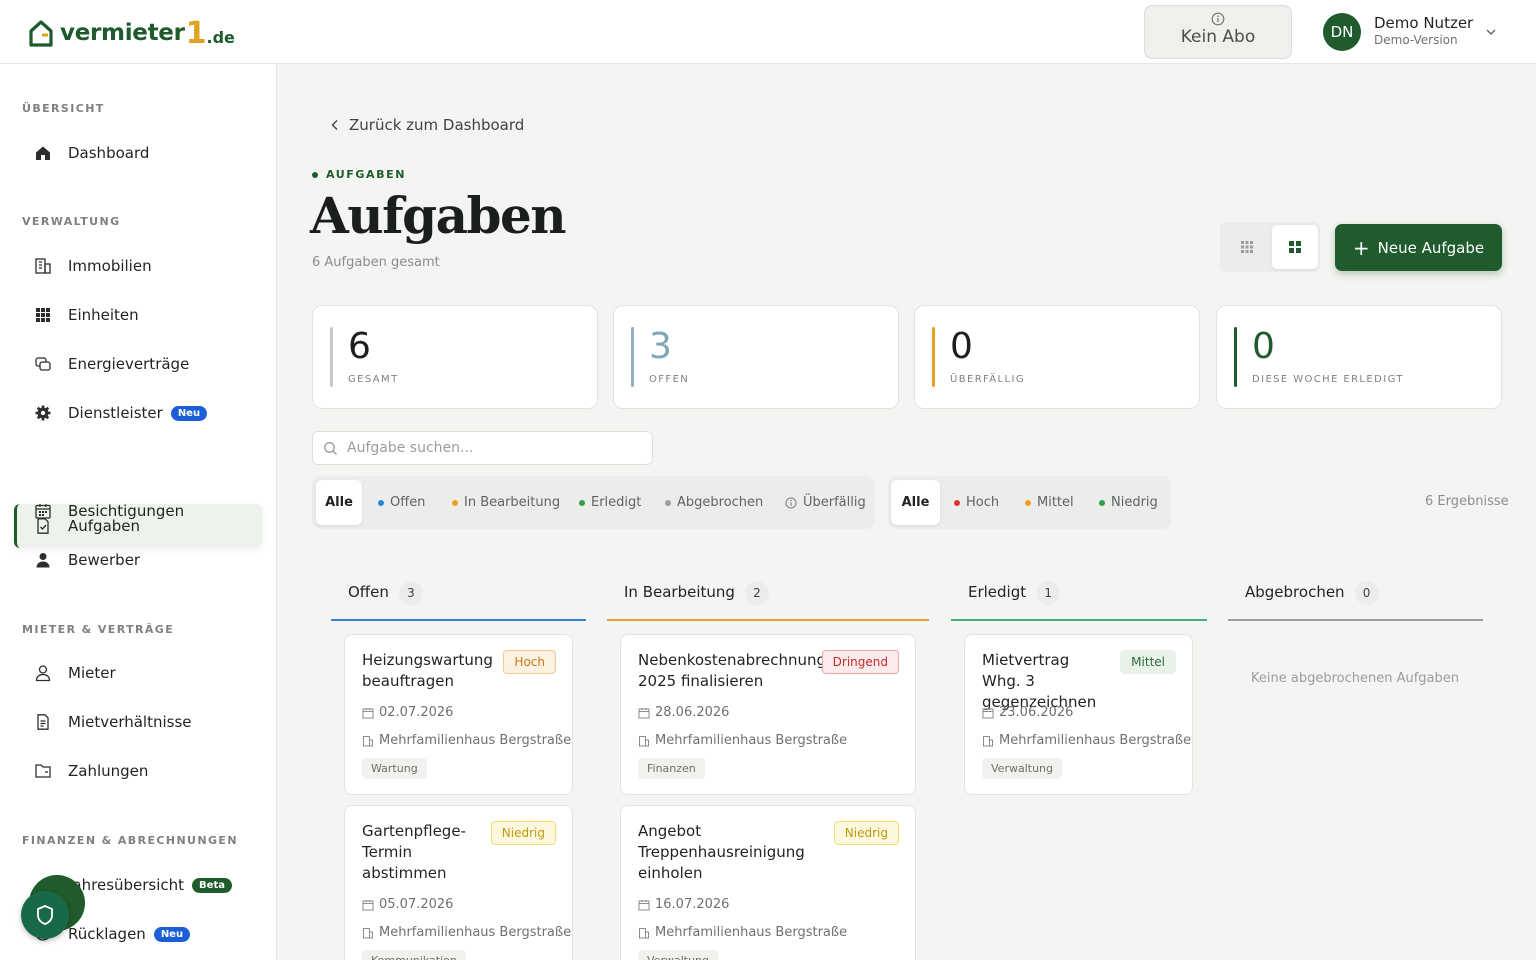  Describe the element at coordinates (45, 915) in the screenshot. I see `privacy-shield-button` at that location.